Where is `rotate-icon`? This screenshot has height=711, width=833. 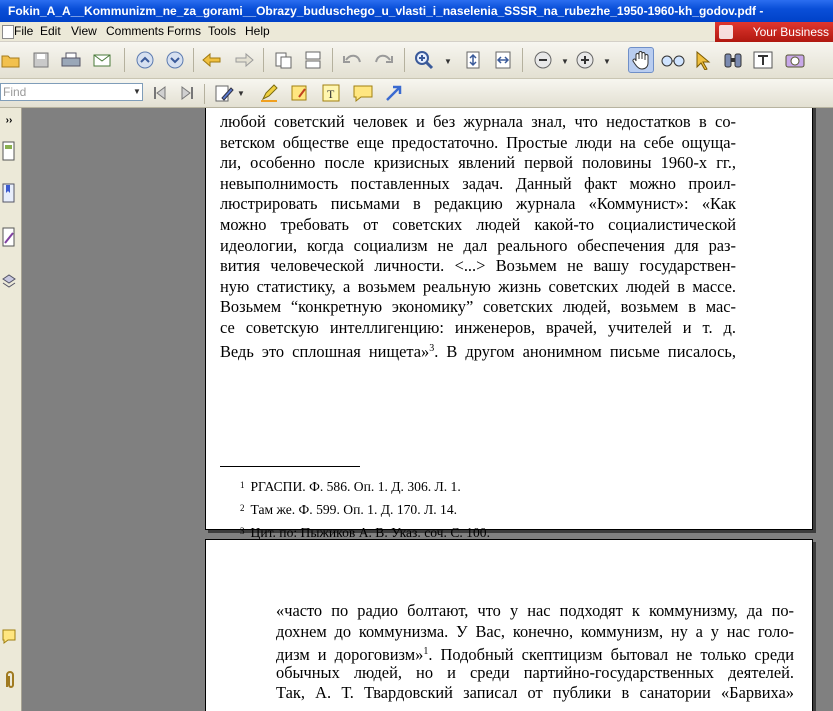
rotate-icon is located at coordinates (283, 60).